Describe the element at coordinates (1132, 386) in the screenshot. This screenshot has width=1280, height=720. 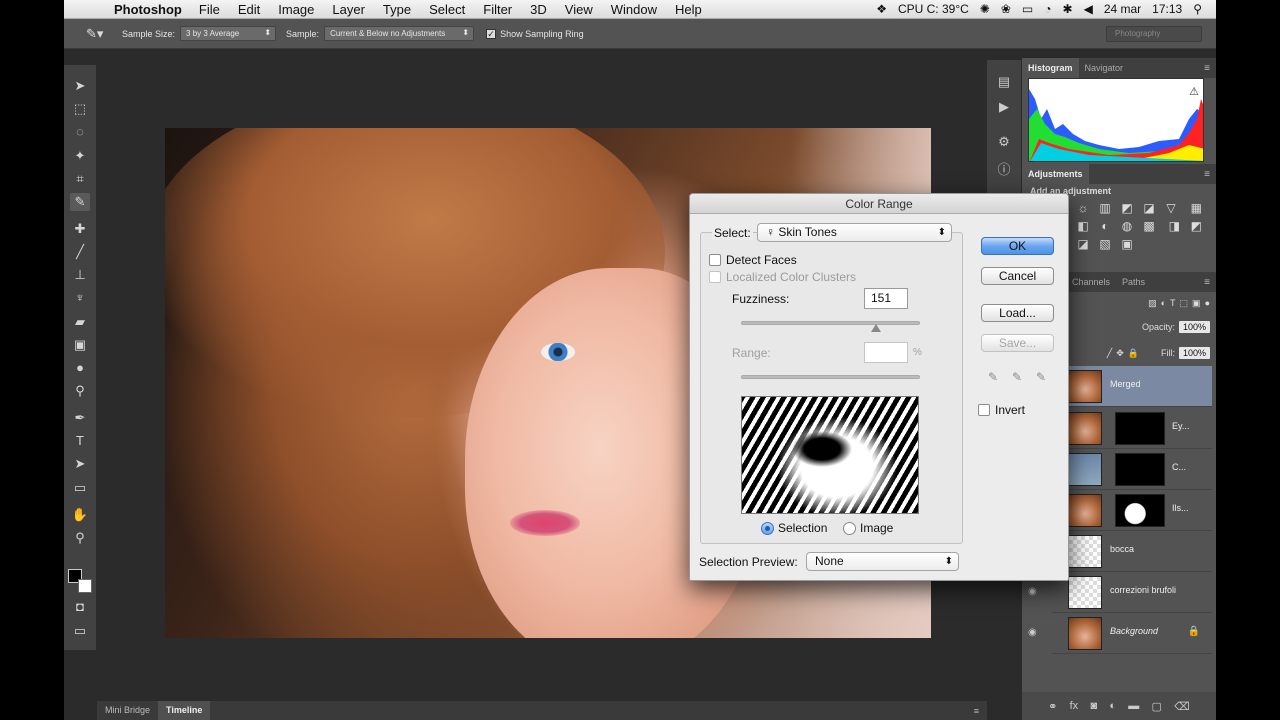
I see `layer-row: Merged` at that location.